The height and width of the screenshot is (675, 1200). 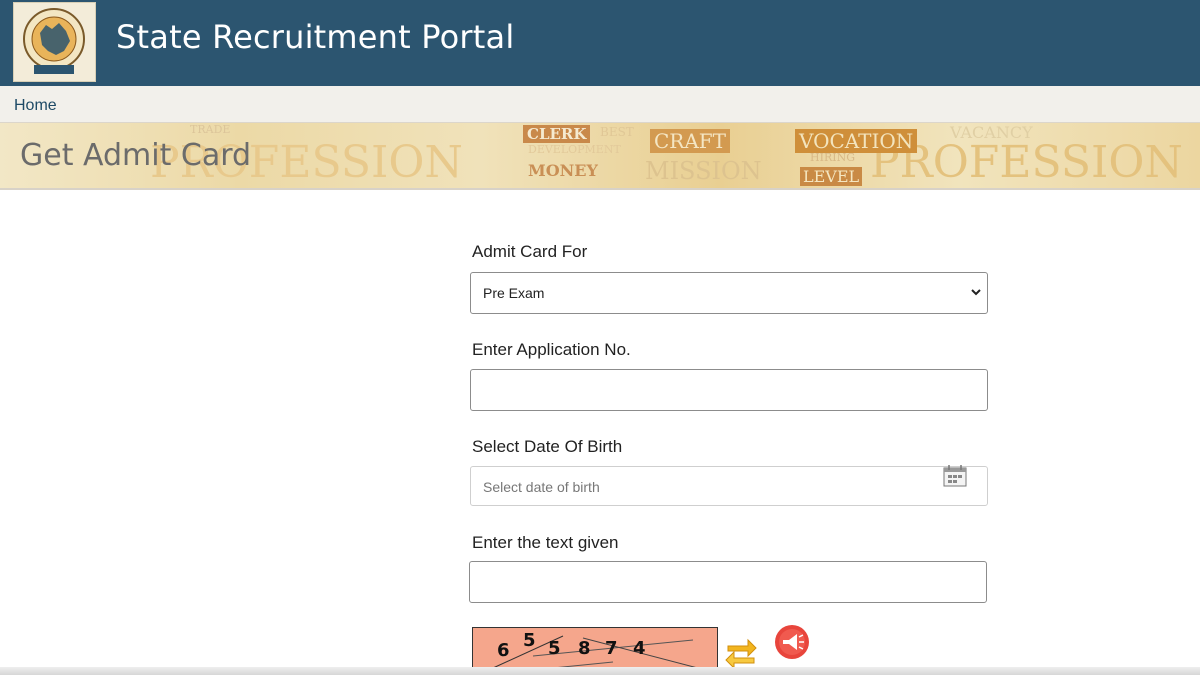 I want to click on site-logo, so click(x=54, y=42).